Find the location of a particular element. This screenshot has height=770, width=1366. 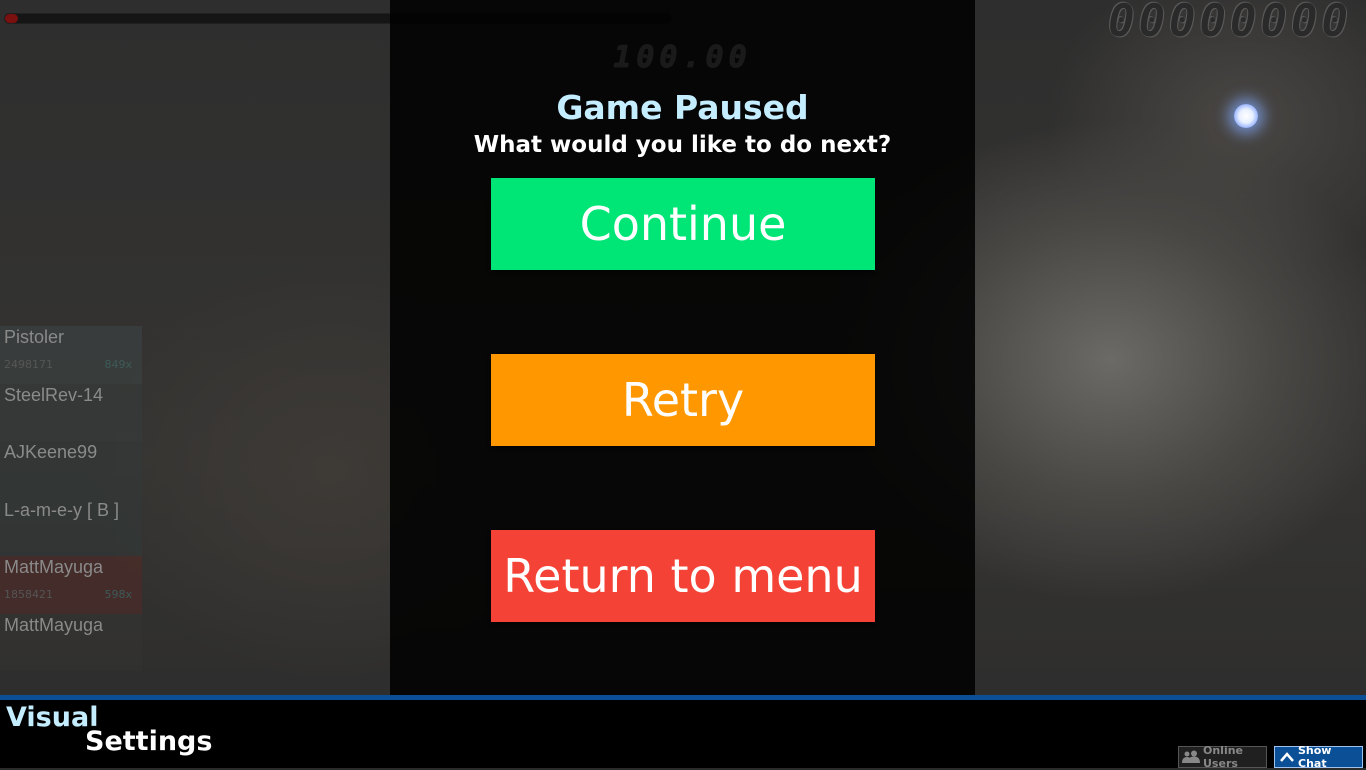

online-users-label: Online Users is located at coordinates (1223, 757).